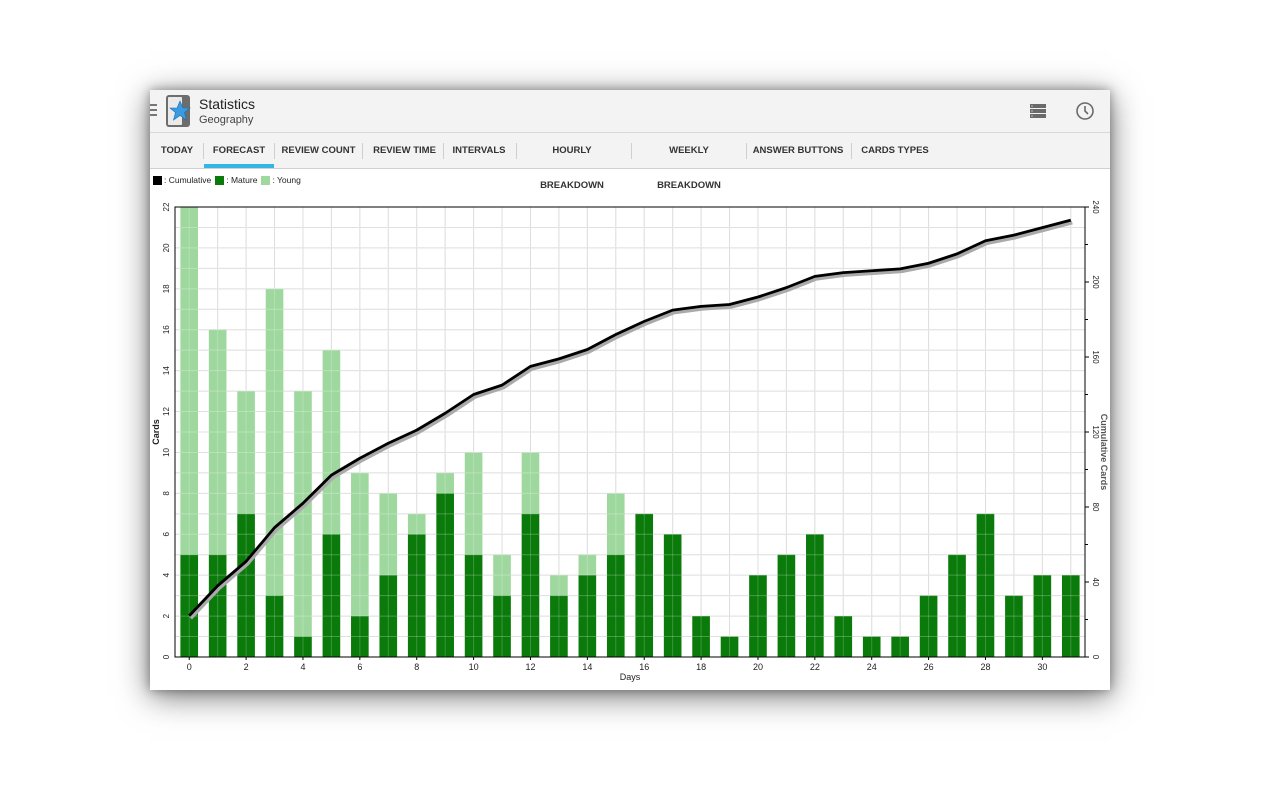 The width and height of the screenshot is (1280, 800). What do you see at coordinates (166, 656) in the screenshot?
I see `y-tick-label: 0` at bounding box center [166, 656].